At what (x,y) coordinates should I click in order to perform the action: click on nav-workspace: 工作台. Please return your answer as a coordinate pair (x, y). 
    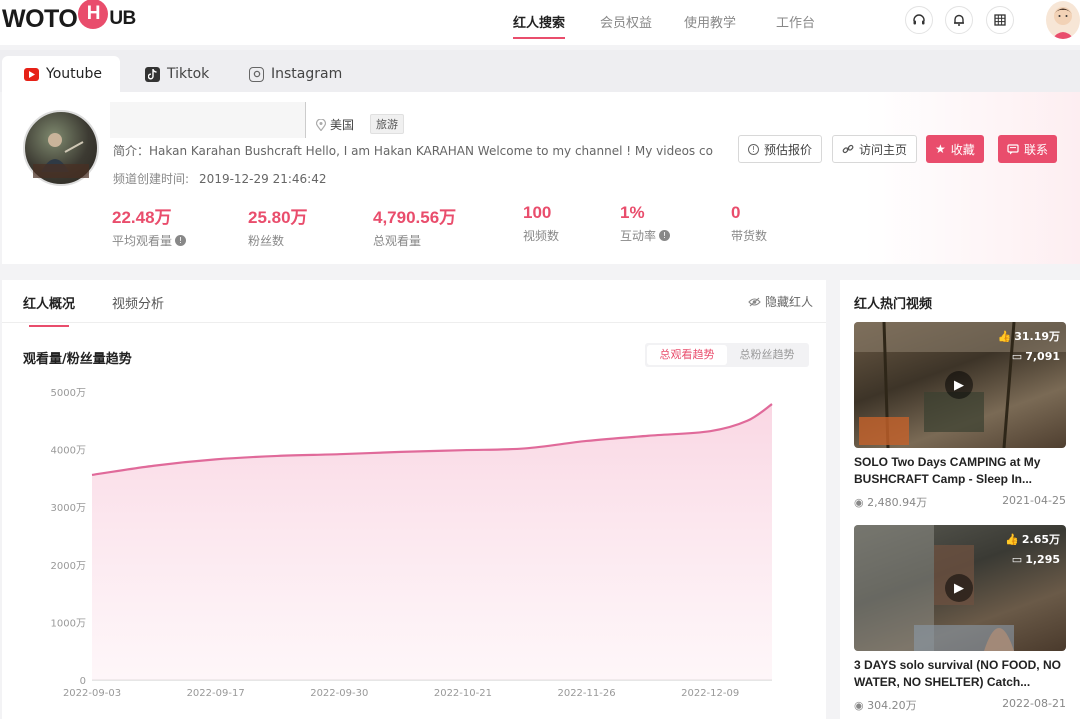
    Looking at the image, I should click on (795, 21).